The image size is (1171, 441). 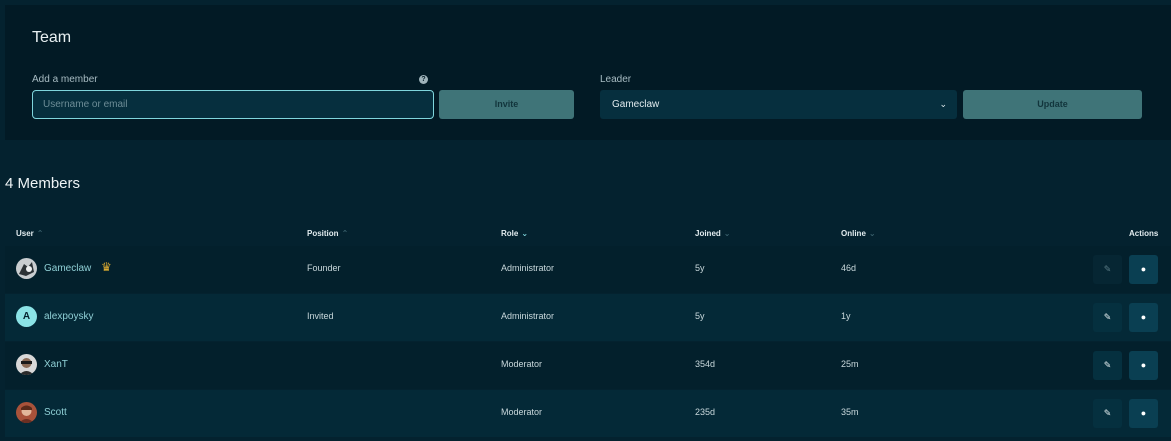 I want to click on online-cell: 46d, so click(x=849, y=268).